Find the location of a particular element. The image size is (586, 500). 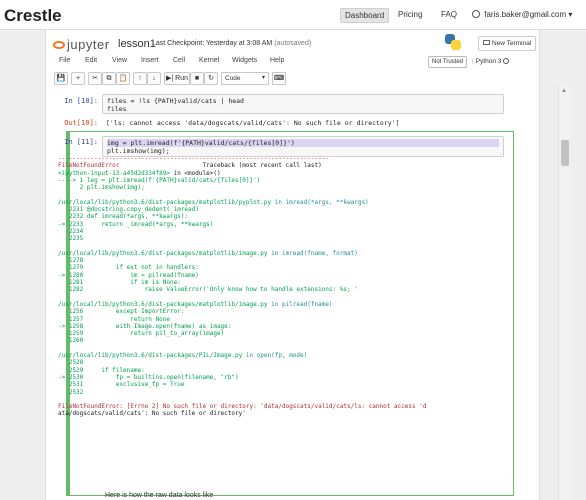

keyboard-icon: ⌨ is located at coordinates (279, 78).